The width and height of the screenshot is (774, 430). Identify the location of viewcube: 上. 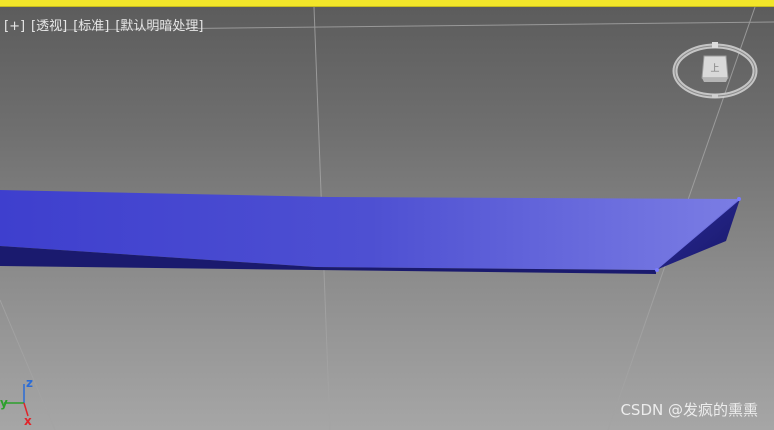
(715, 71).